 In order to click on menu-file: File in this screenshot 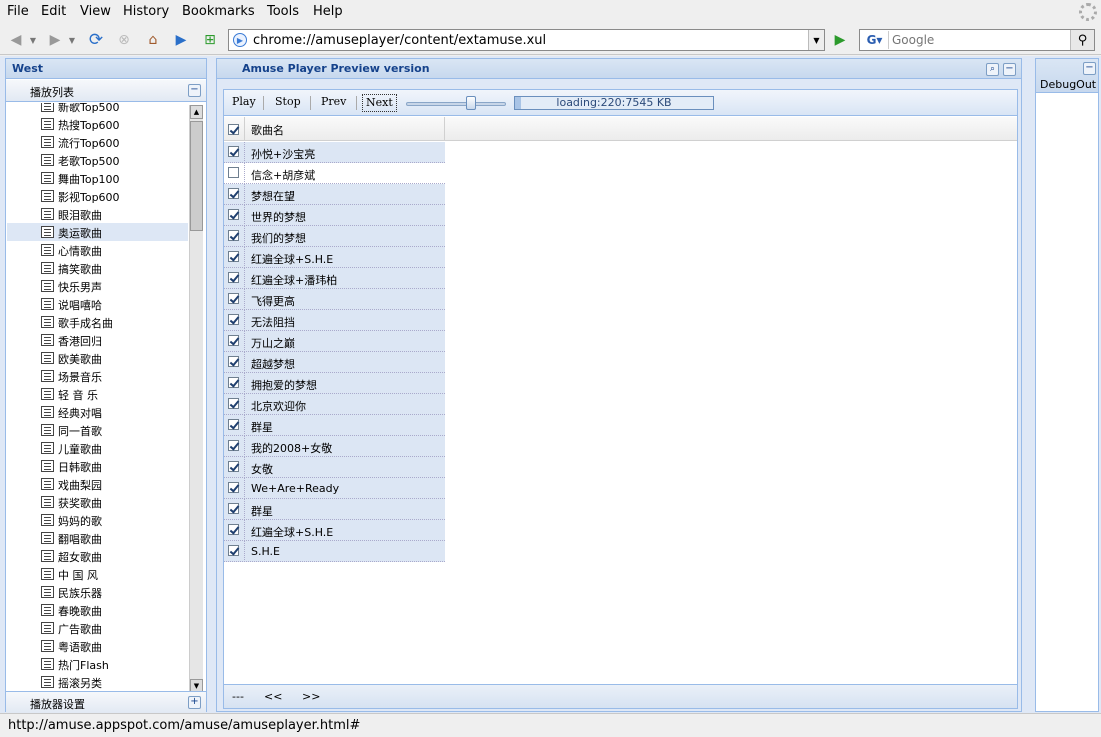, I will do `click(18, 11)`.